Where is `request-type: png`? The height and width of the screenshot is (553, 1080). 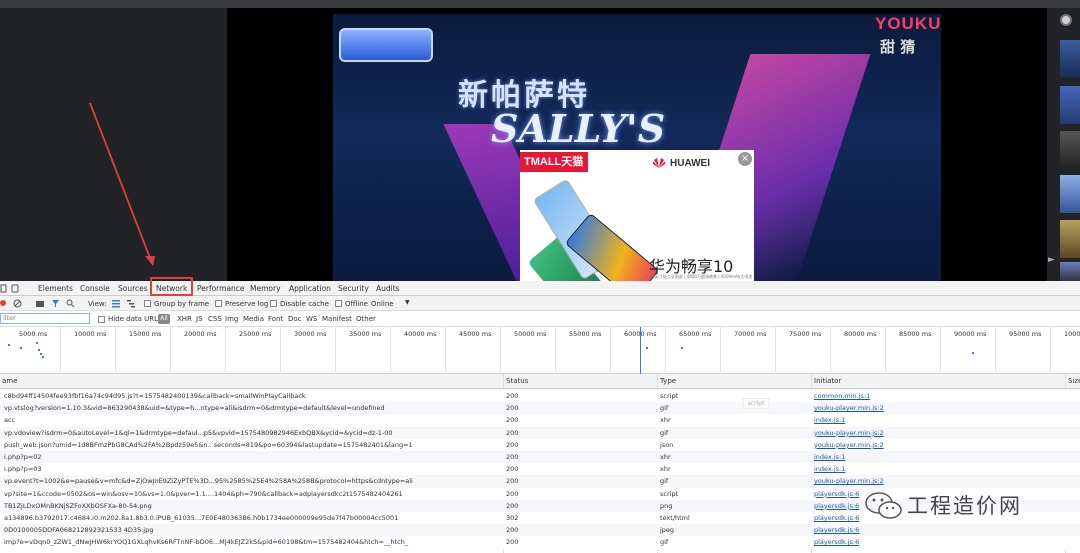
request-type: png is located at coordinates (666, 505).